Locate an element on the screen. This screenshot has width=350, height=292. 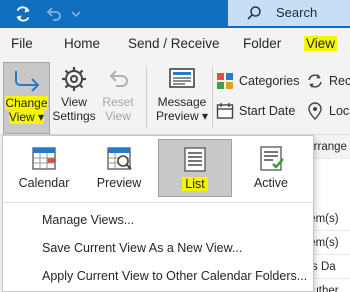
change-view-icon is located at coordinates (26, 81).